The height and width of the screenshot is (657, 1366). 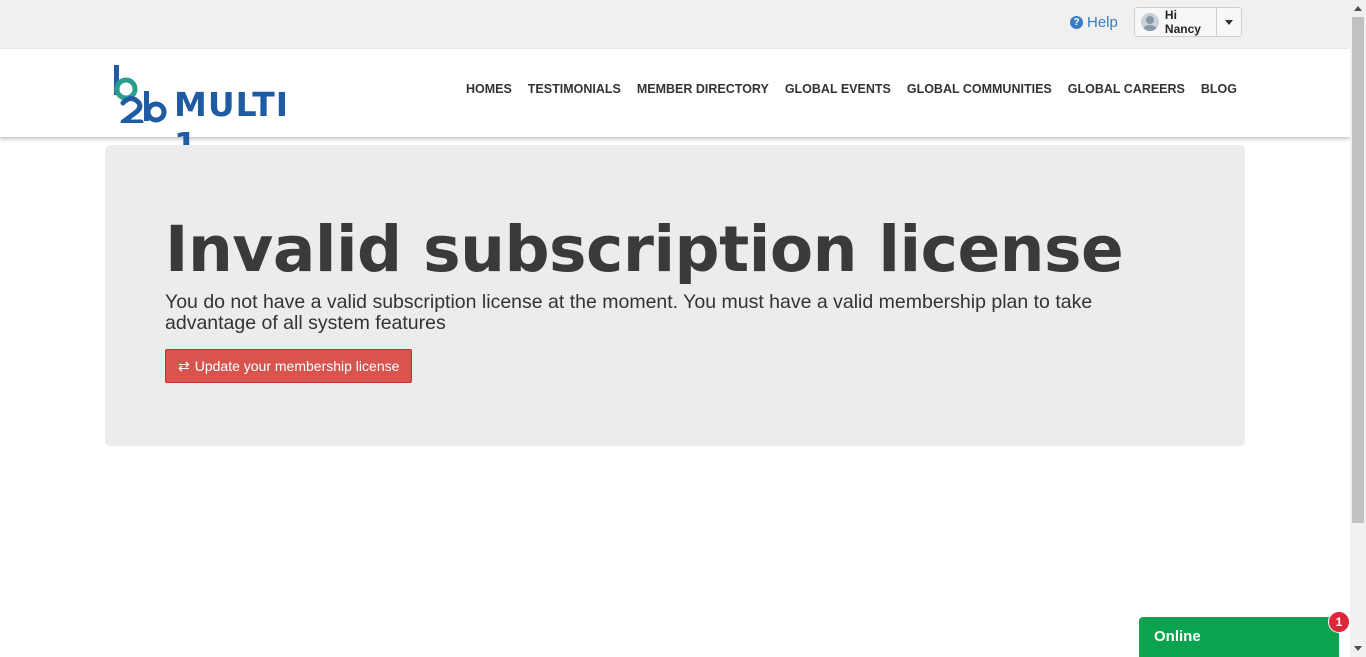 I want to click on update-membership-button: ⇄ Update your membership license, so click(x=289, y=366).